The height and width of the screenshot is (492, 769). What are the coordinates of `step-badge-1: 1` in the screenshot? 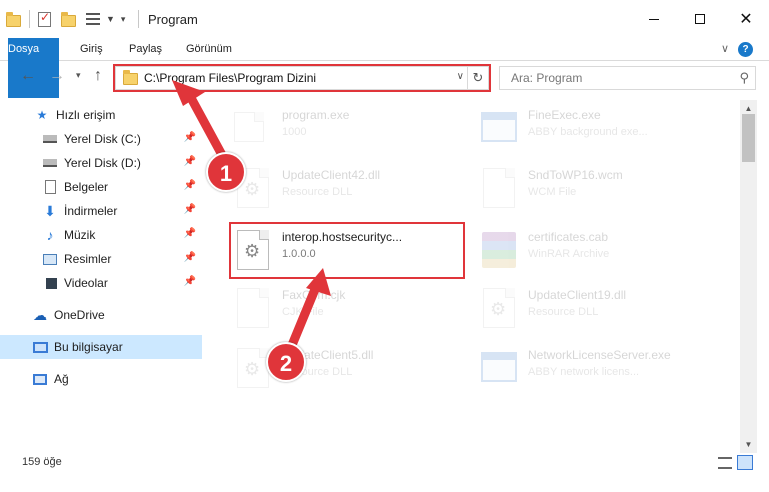 It's located at (226, 172).